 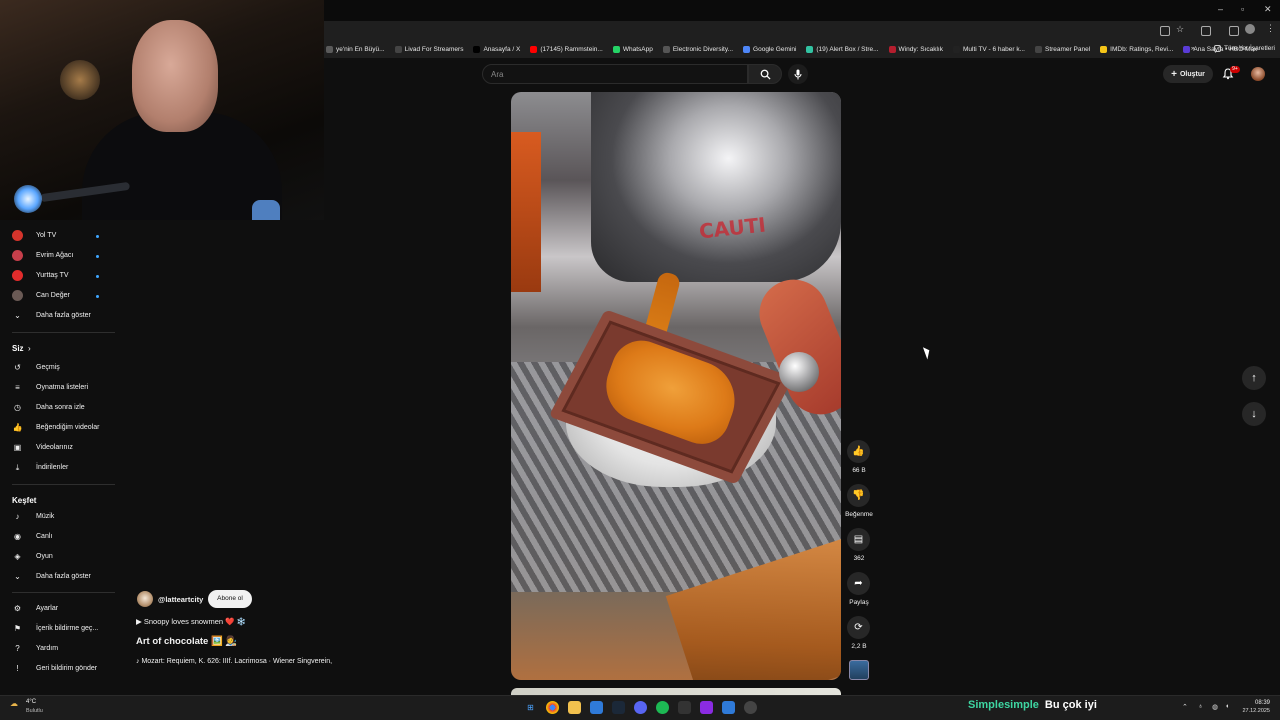 What do you see at coordinates (1242, 9) in the screenshot?
I see `maximize-icon: ▫` at bounding box center [1242, 9].